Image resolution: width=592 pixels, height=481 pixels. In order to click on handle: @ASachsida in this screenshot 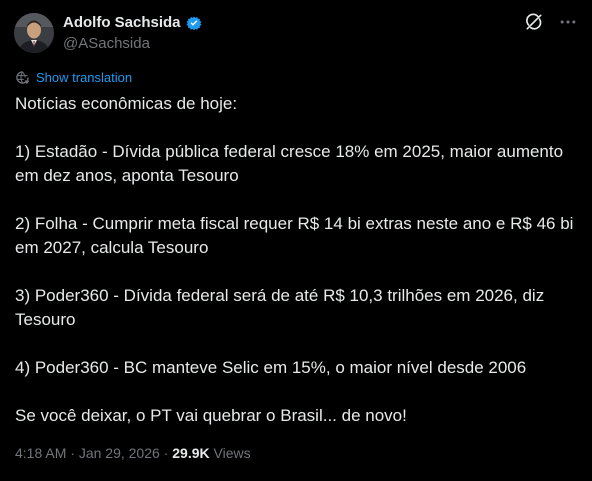, I will do `click(133, 44)`.